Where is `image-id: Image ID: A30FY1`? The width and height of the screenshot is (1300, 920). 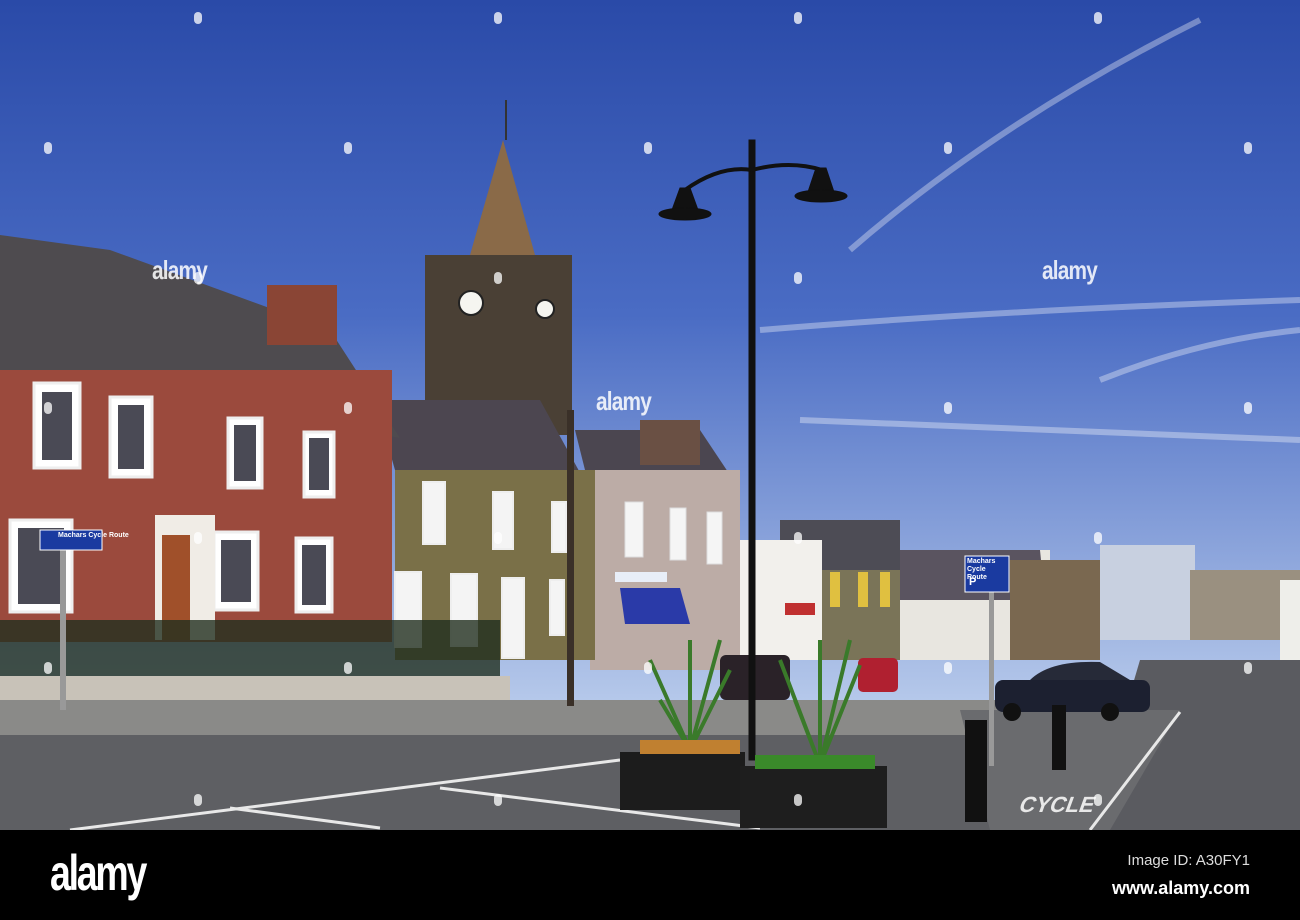
image-id: Image ID: A30FY1 is located at coordinates (1188, 860).